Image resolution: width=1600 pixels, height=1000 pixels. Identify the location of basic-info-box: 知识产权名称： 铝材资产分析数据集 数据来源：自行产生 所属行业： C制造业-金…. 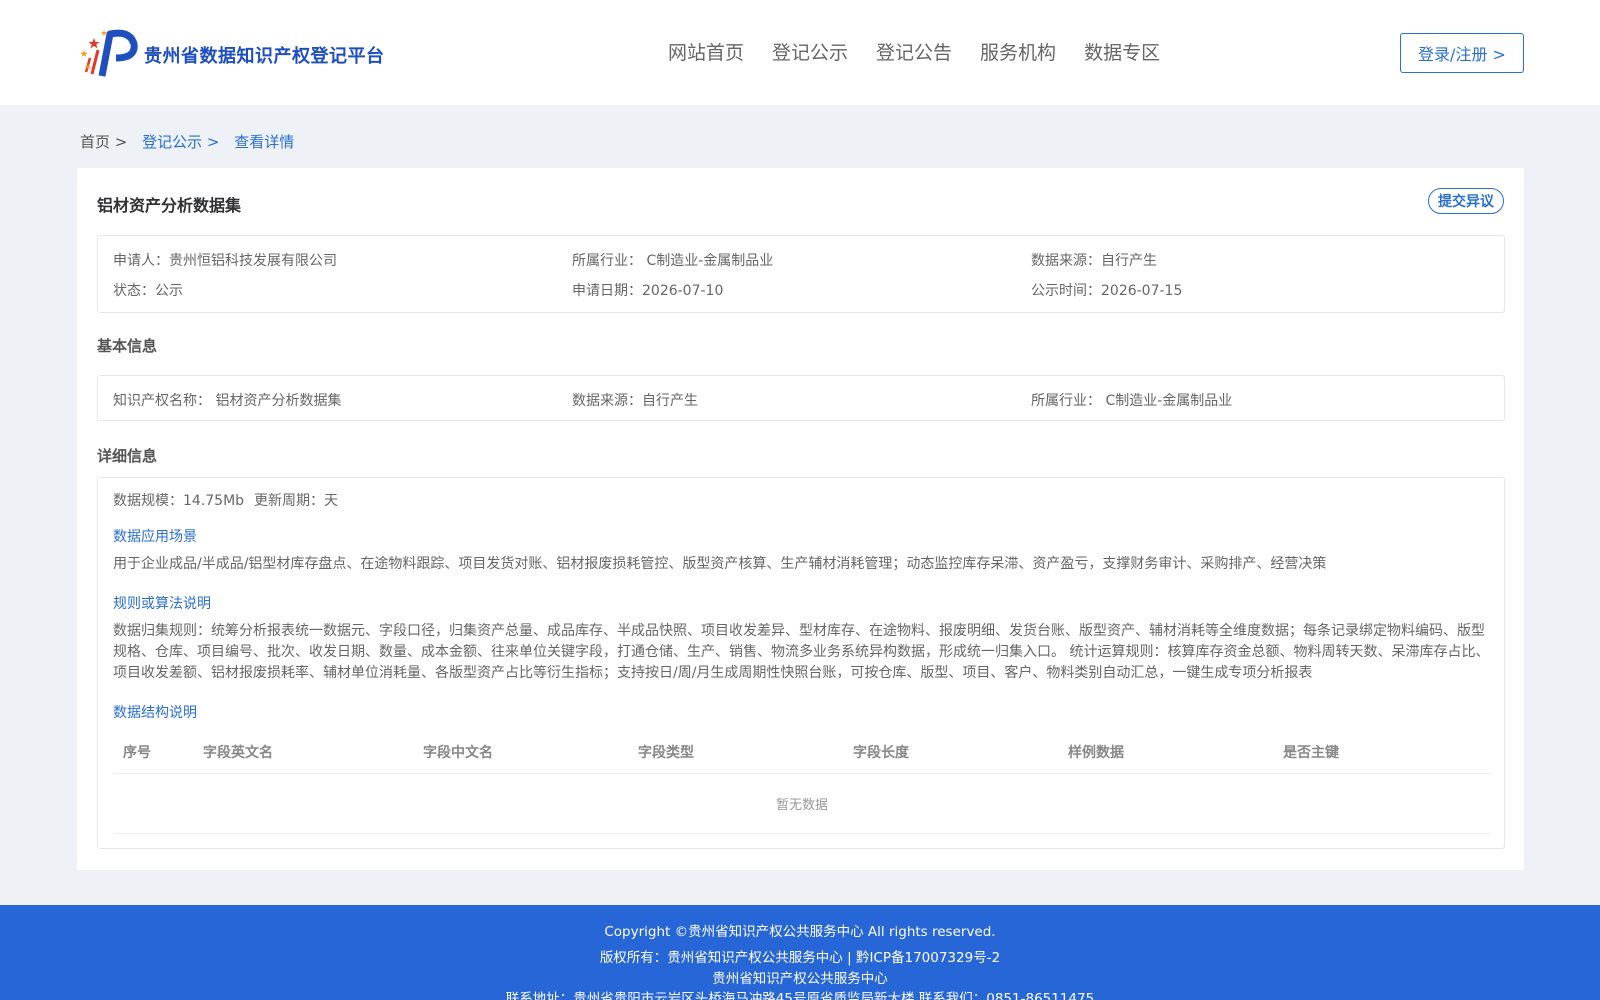
(801, 398).